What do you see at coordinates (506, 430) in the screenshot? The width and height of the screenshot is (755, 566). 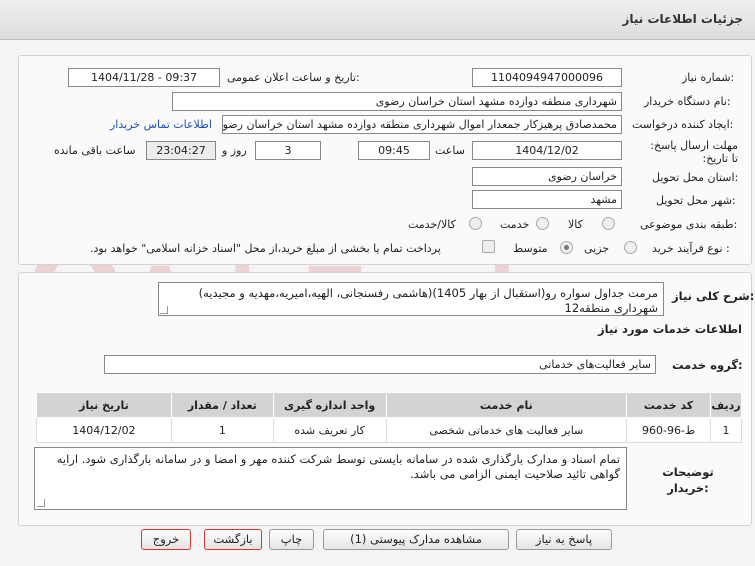 I see `cell-name: سایر فعالیت های خدماتی شخصی` at bounding box center [506, 430].